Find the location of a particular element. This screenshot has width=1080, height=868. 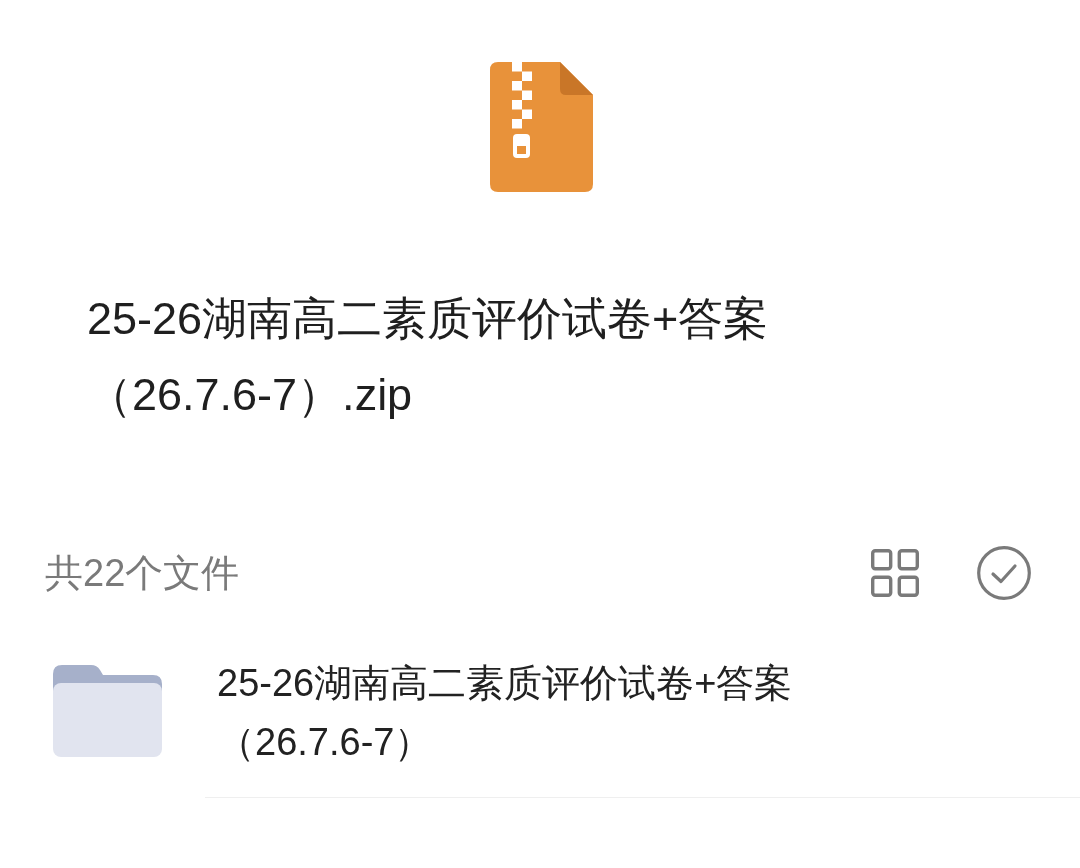

check-circle-icon is located at coordinates (1004, 573).